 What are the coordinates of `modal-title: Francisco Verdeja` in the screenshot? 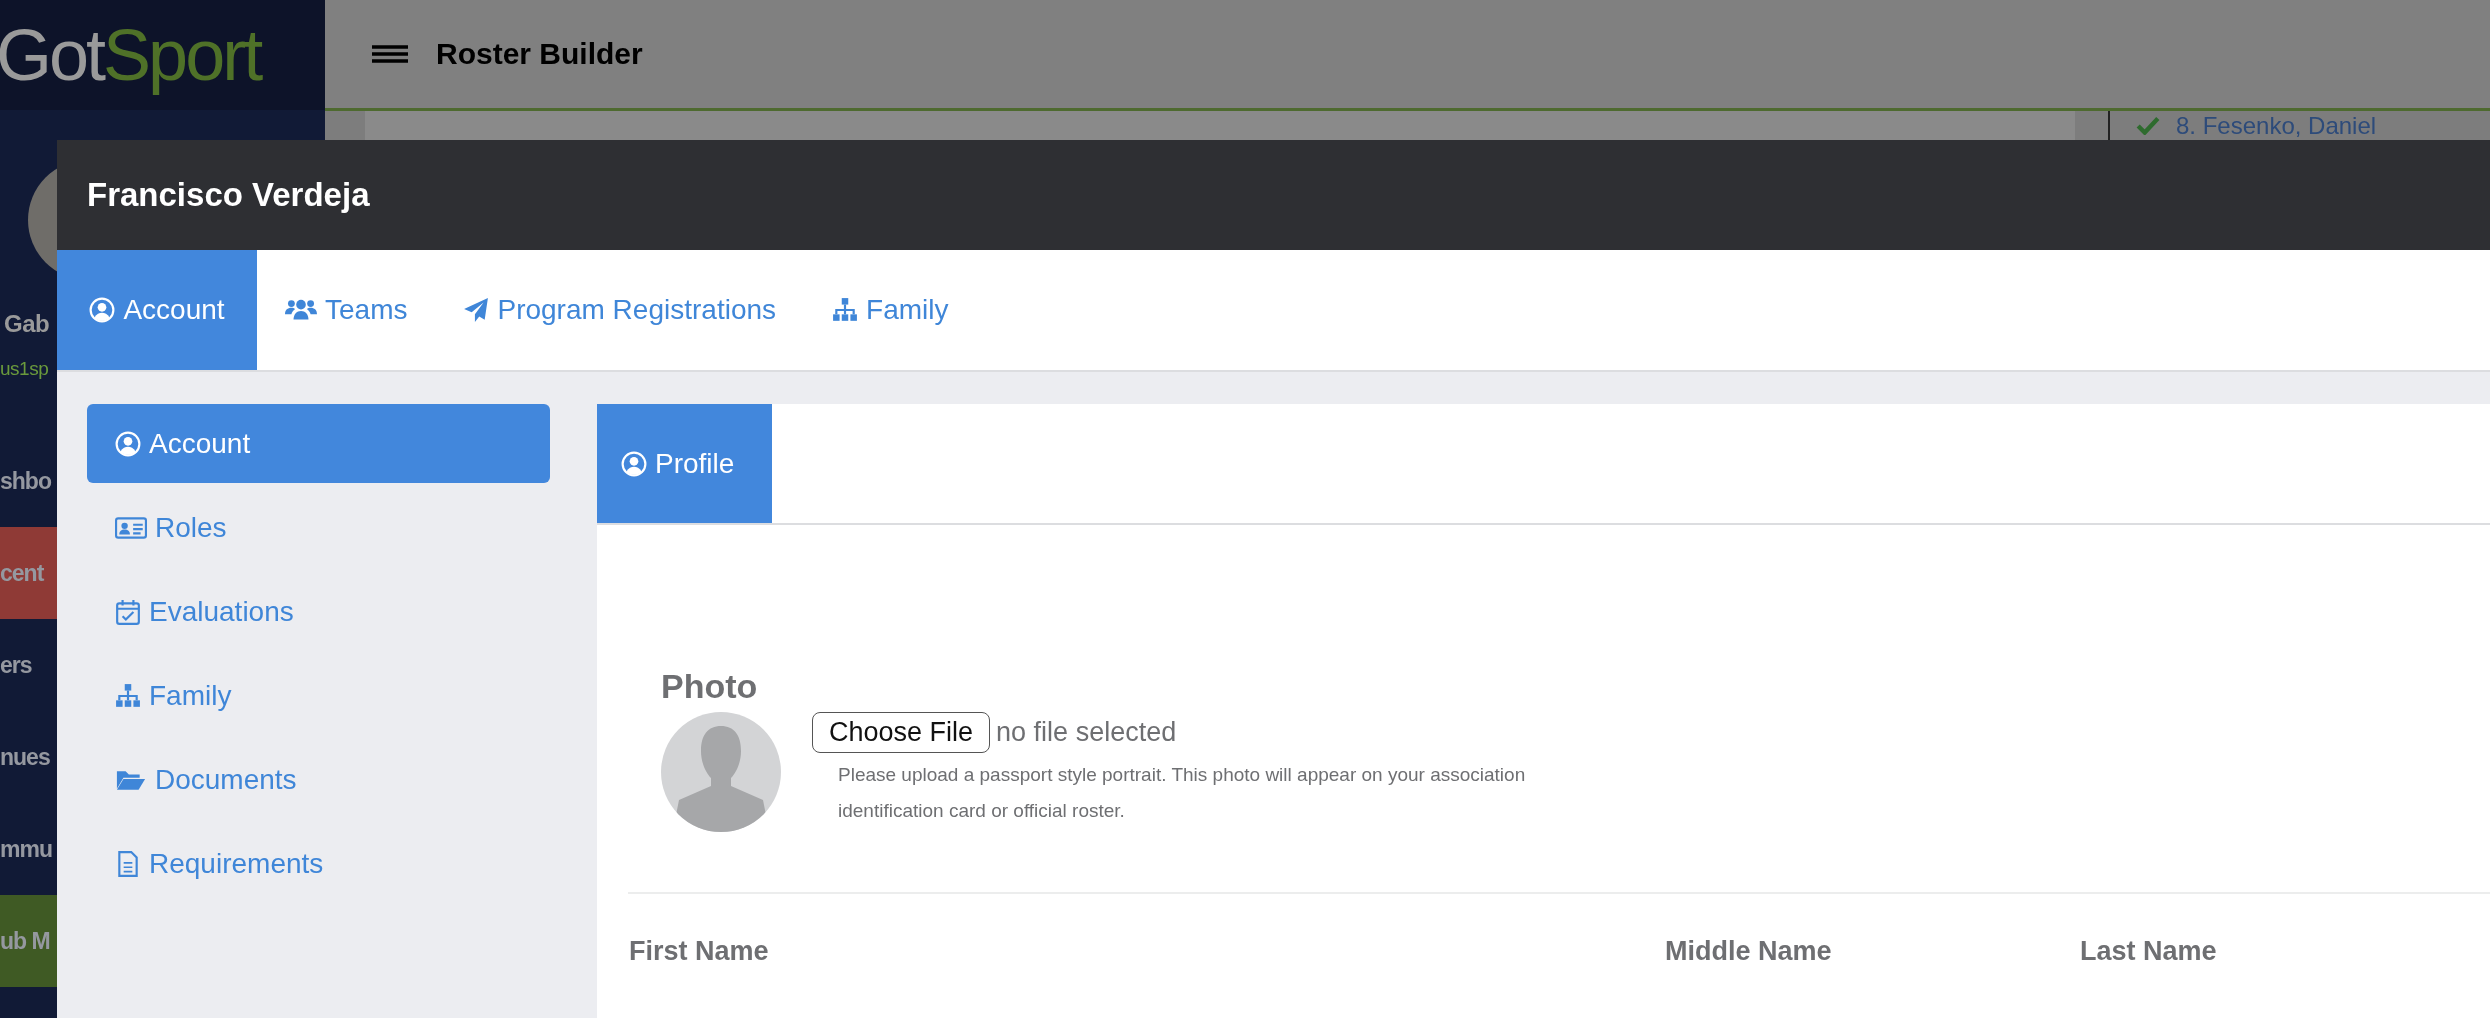 It's located at (228, 195).